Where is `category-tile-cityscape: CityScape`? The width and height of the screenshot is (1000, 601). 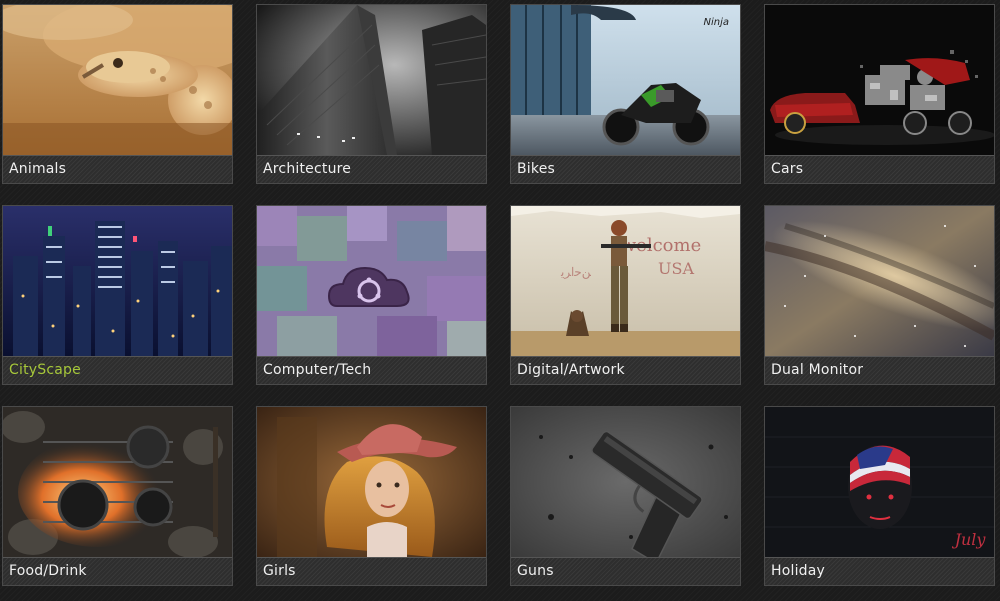
category-tile-cityscape: CityScape is located at coordinates (117, 295).